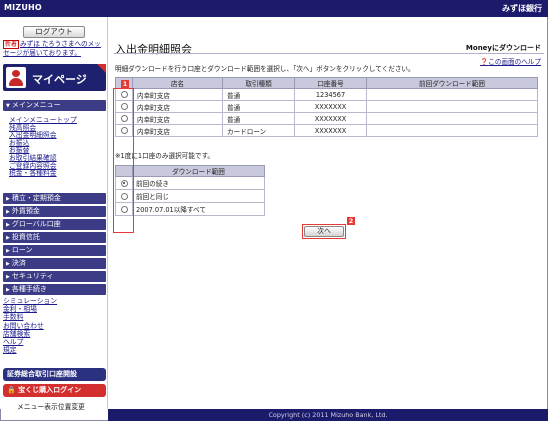 Image resolution: width=548 pixels, height=421 pixels. What do you see at coordinates (25, 237) in the screenshot?
I see `category-label: 投資信託` at bounding box center [25, 237].